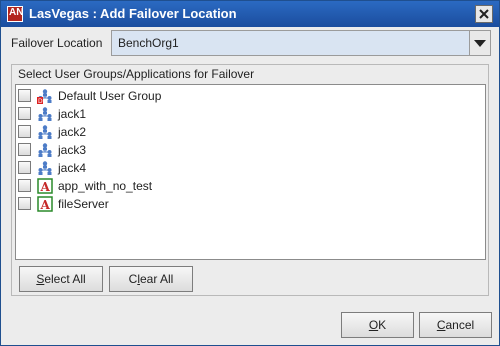 Image resolution: width=500 pixels, height=346 pixels. I want to click on clear-all-prefix: C, so click(133, 279).